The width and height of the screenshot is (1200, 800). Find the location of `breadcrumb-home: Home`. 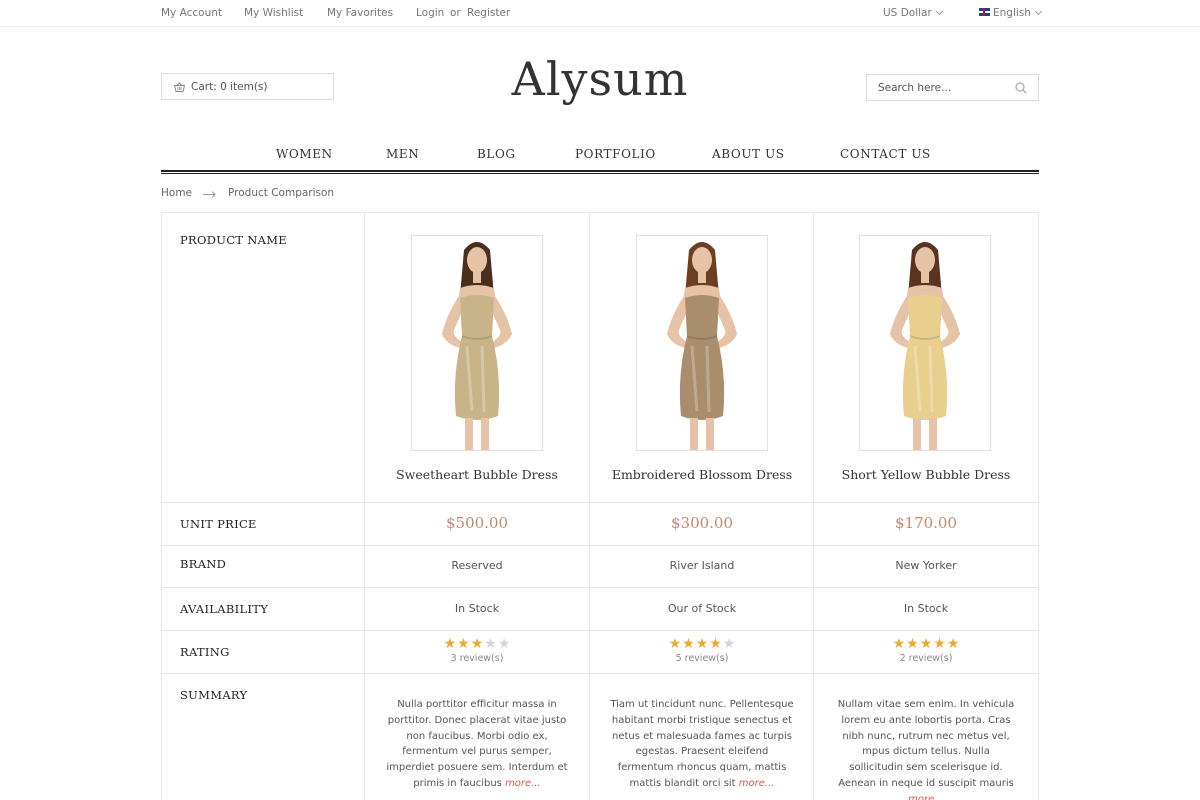

breadcrumb-home: Home is located at coordinates (176, 193).